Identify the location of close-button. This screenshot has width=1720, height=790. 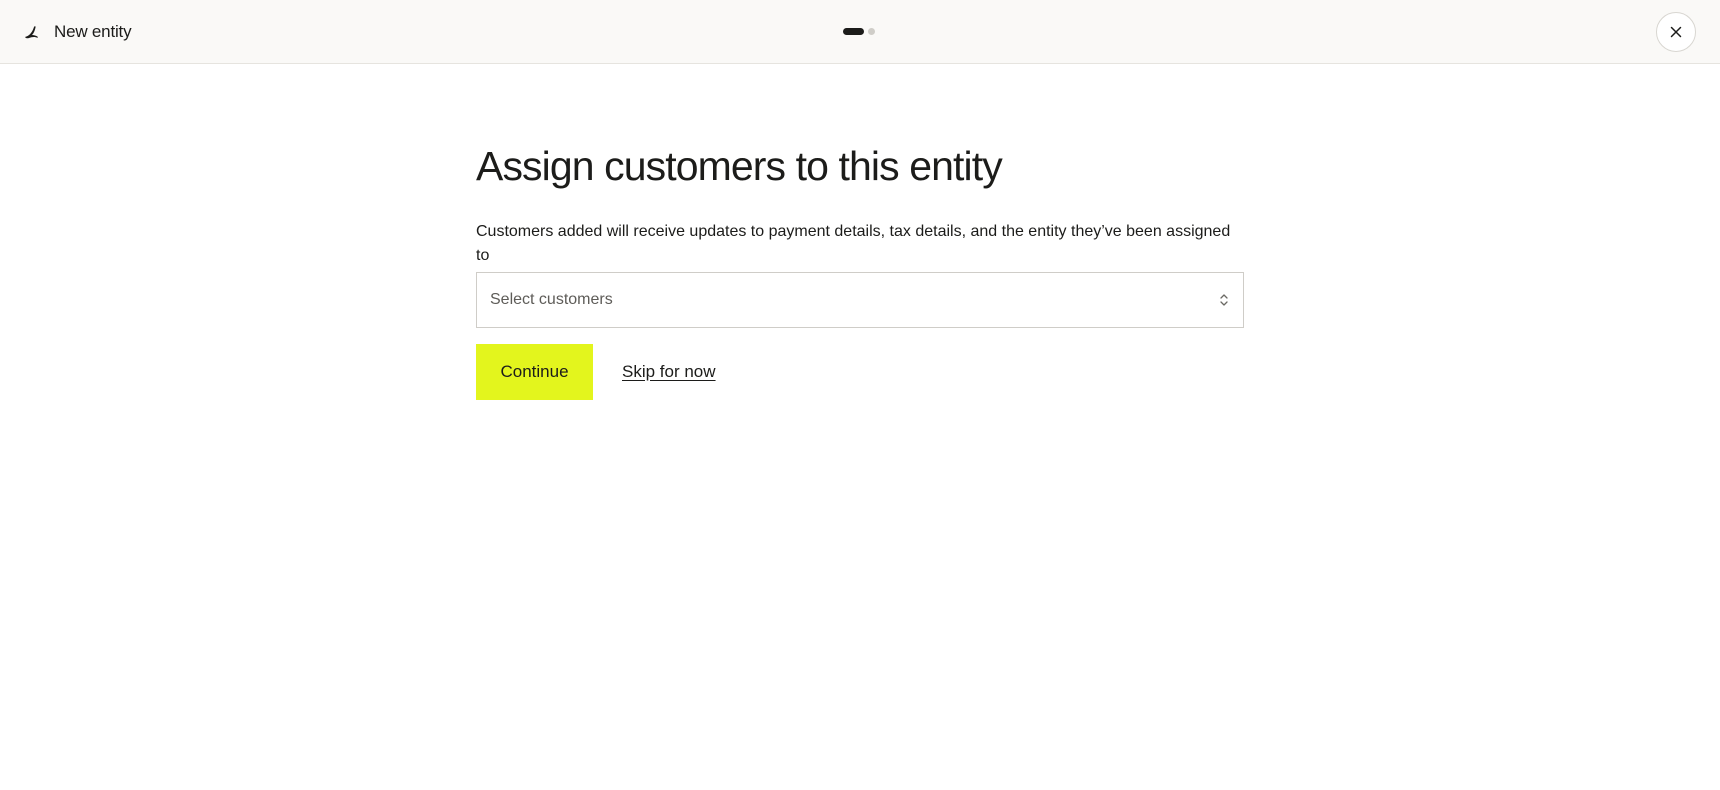
(1676, 32).